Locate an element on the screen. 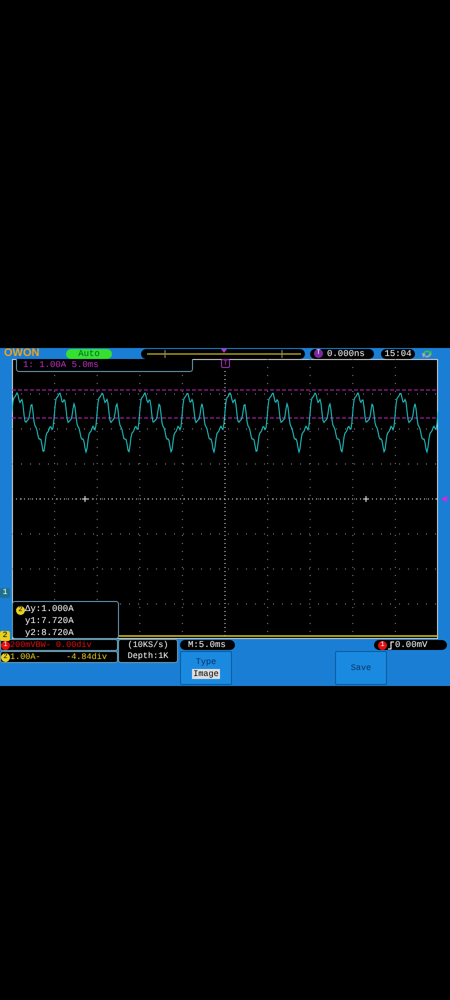 This screenshot has width=450, height=1000. sample-rate: (10KS/s) is located at coordinates (148, 645).